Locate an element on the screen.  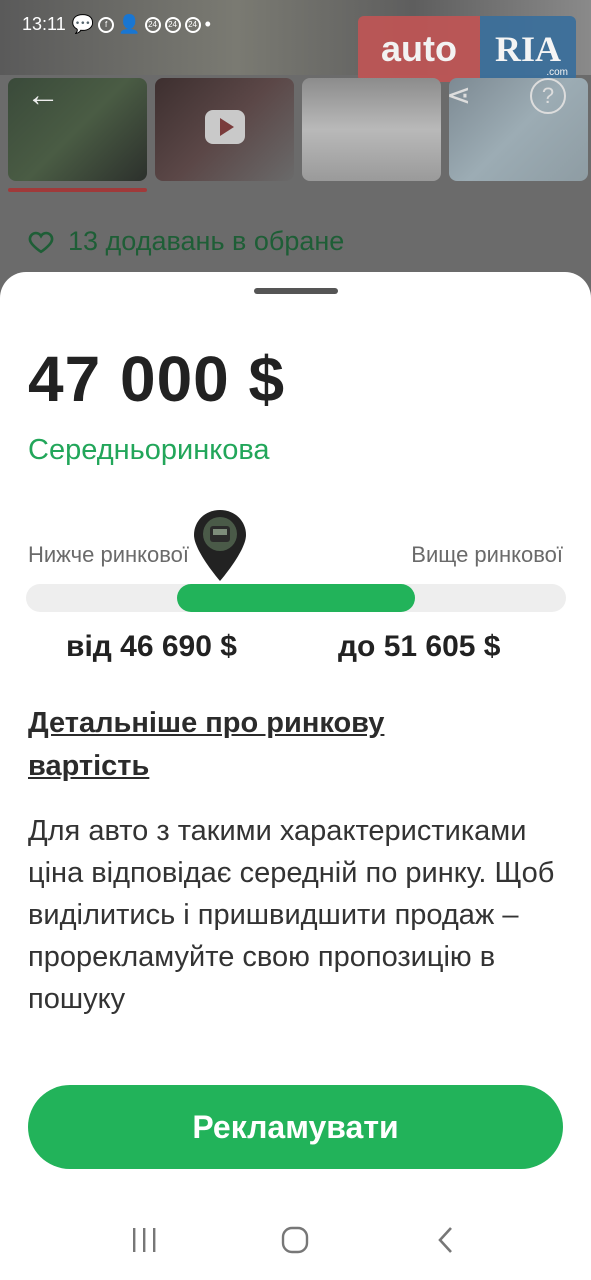
photo-strip is located at coordinates (298, 129).